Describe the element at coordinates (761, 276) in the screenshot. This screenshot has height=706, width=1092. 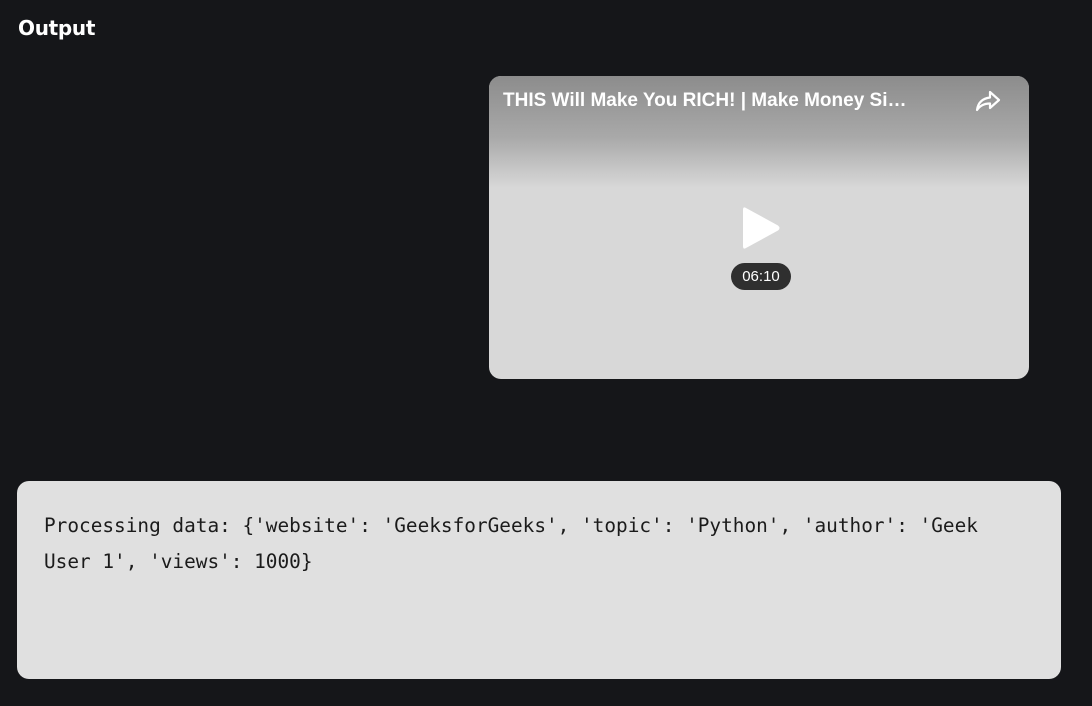
I see `duration-badge: 06:10` at that location.